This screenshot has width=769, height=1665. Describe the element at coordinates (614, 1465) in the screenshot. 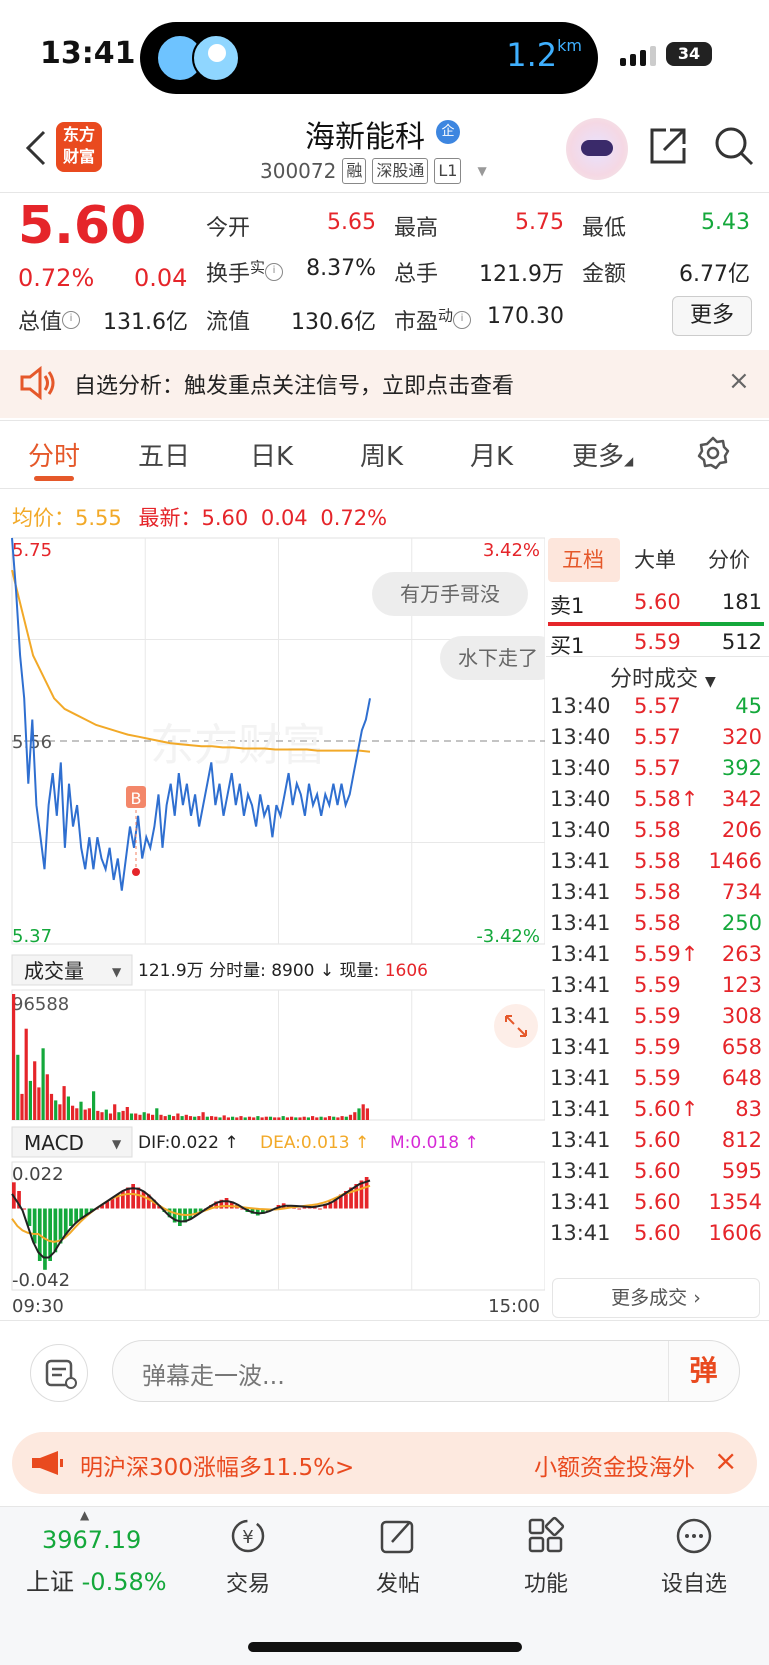

I see `promo-text-secondary: 小额资金投海外` at that location.